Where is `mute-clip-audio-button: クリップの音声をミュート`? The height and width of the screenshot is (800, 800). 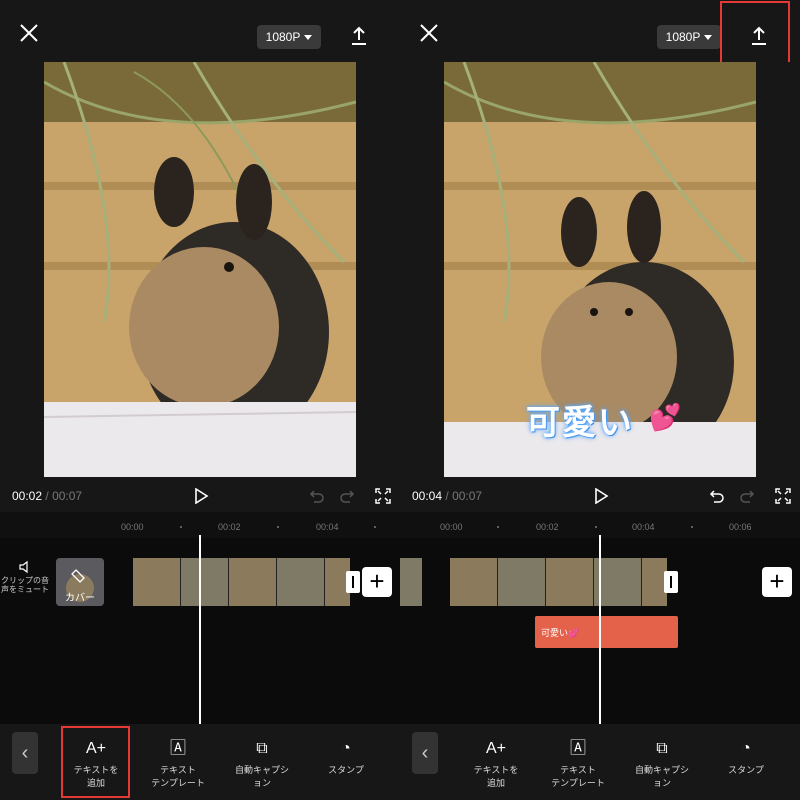
mute-clip-audio-button: クリップの音声をミュート is located at coordinates (25, 585).